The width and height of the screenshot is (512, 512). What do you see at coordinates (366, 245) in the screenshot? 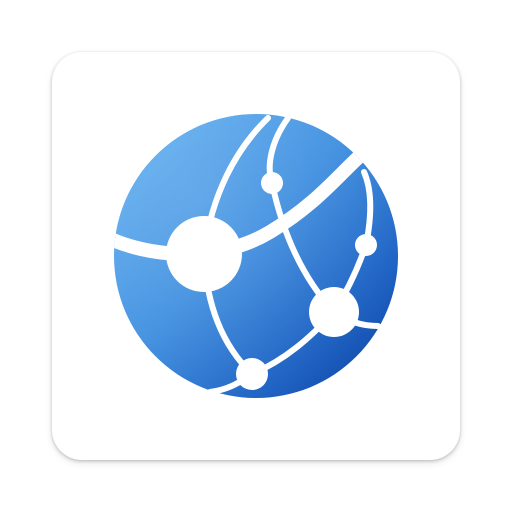
I see `network-node-right-small` at bounding box center [366, 245].